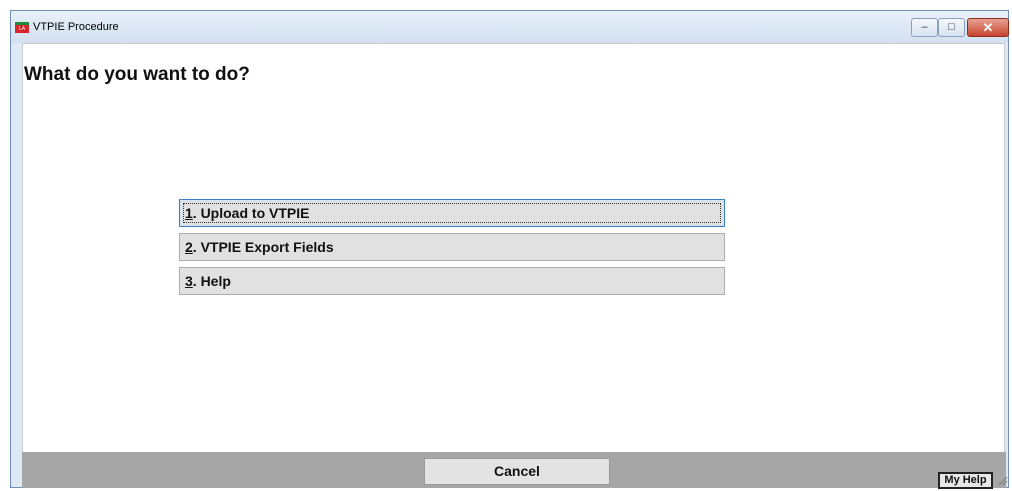 This screenshot has width=1012, height=491. What do you see at coordinates (189, 247) in the screenshot?
I see `menu-item-number: 2` at bounding box center [189, 247].